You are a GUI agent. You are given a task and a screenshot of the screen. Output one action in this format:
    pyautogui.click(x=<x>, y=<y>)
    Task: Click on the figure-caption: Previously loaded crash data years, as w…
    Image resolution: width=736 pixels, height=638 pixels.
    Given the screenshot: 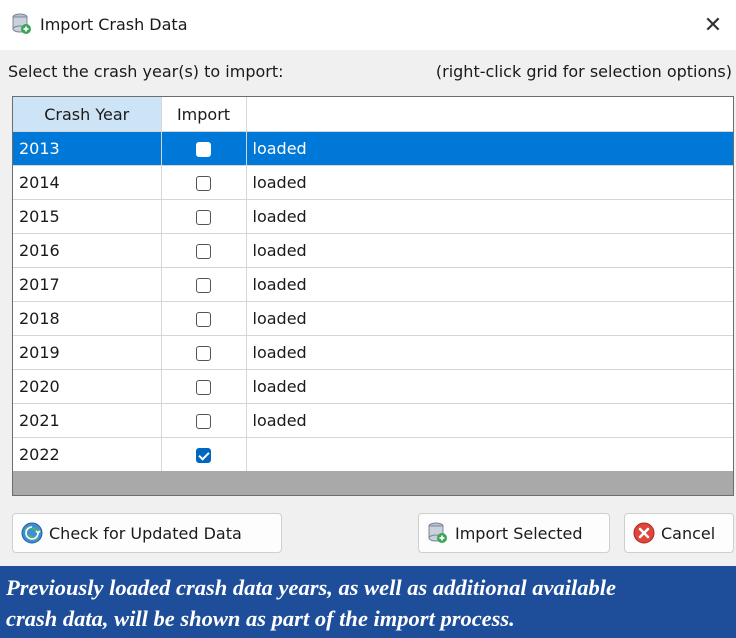 What is the action you would take?
    pyautogui.click(x=368, y=602)
    